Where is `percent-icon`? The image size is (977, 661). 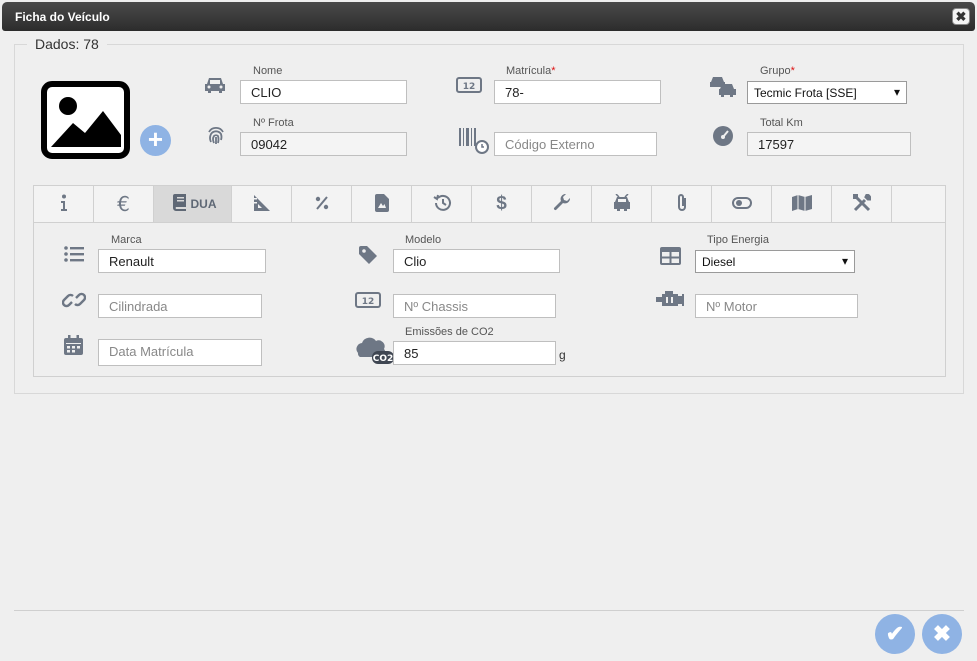
percent-icon is located at coordinates (322, 204).